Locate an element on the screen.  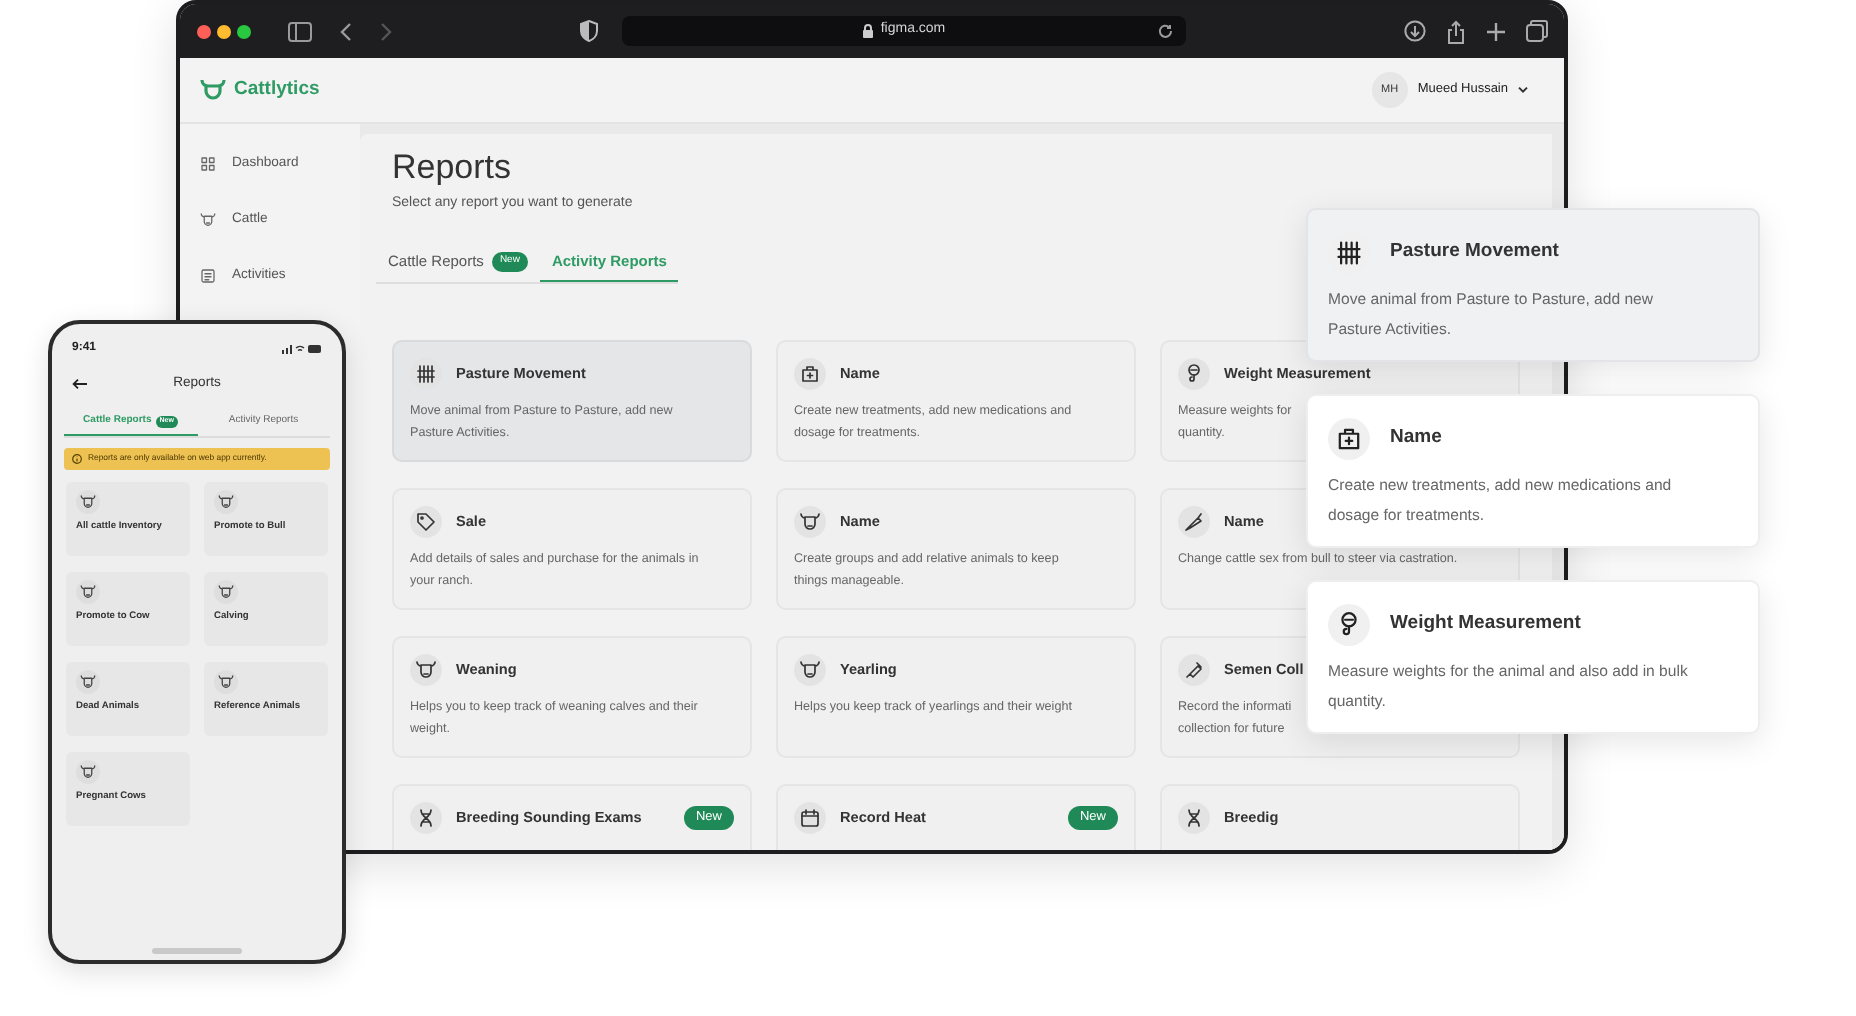
page-title: Reports is located at coordinates (453, 168).